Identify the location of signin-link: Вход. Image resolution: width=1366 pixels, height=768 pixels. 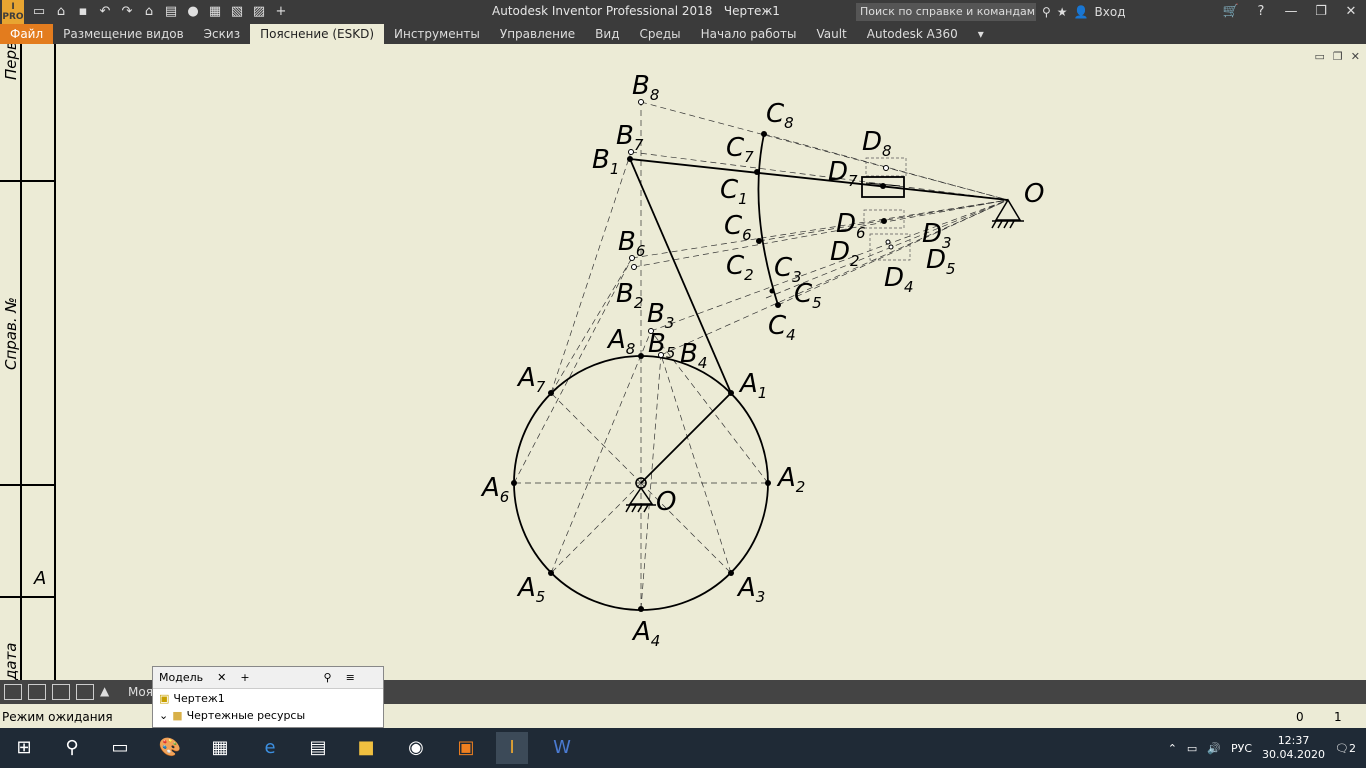
(1110, 12).